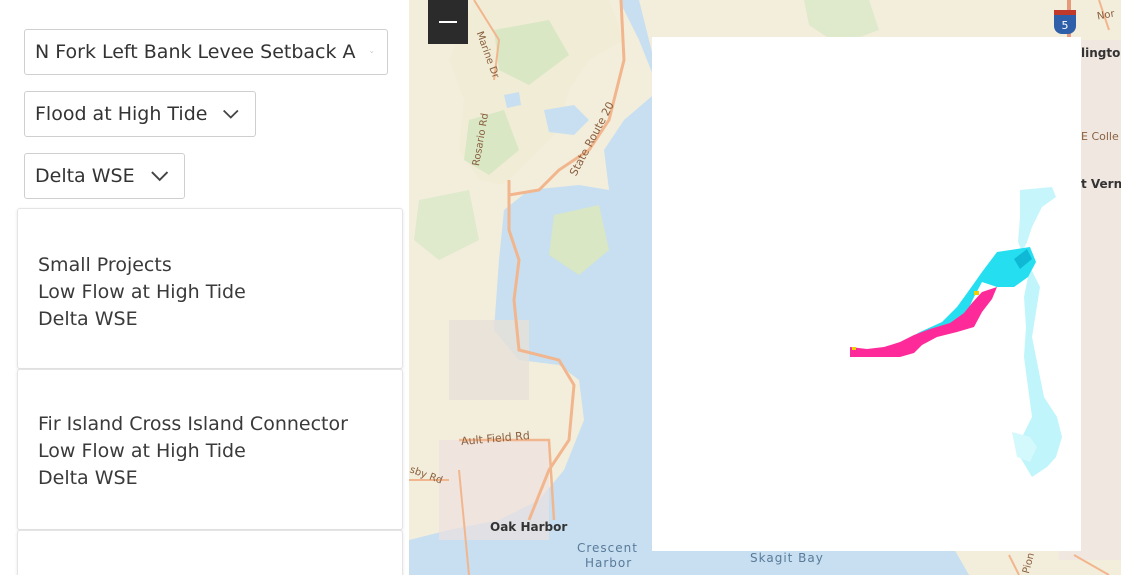 The height and width of the screenshot is (575, 1121). What do you see at coordinates (105, 265) in the screenshot?
I see `card-project-name: Small Projects` at bounding box center [105, 265].